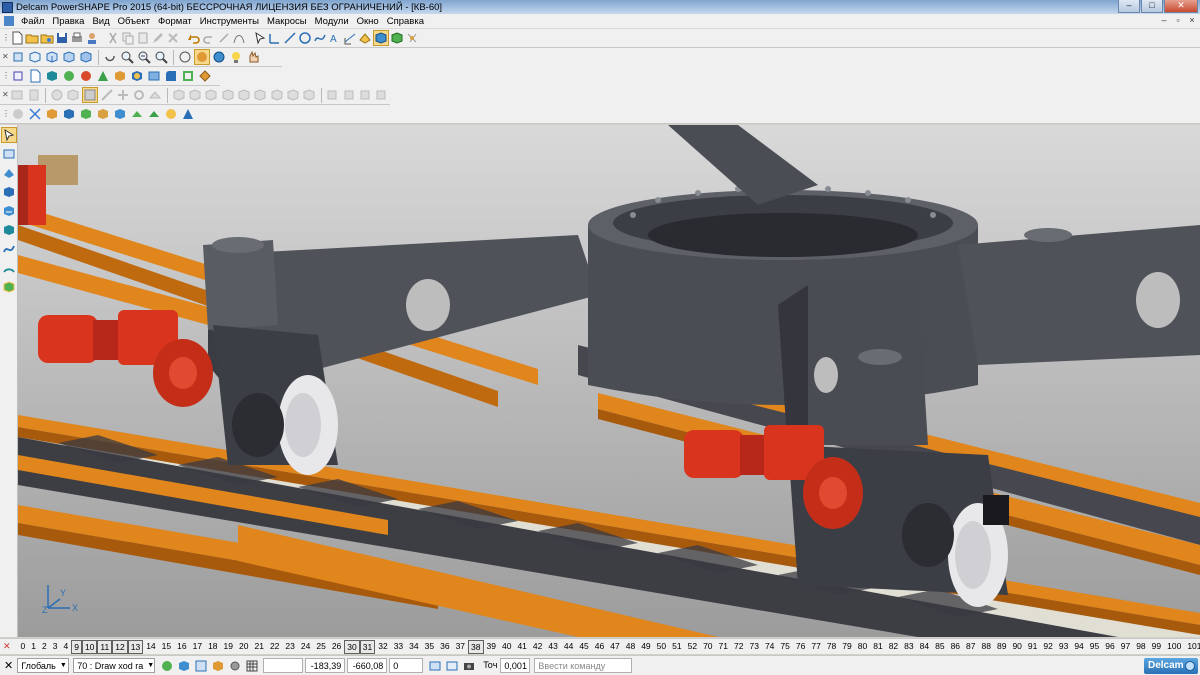 The image size is (1200, 675). What do you see at coordinates (1078, 647) in the screenshot?
I see `level-94: 94` at bounding box center [1078, 647].